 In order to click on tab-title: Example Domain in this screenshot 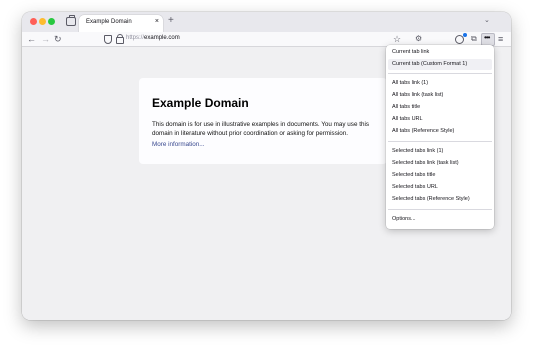, I will do `click(109, 22)`.